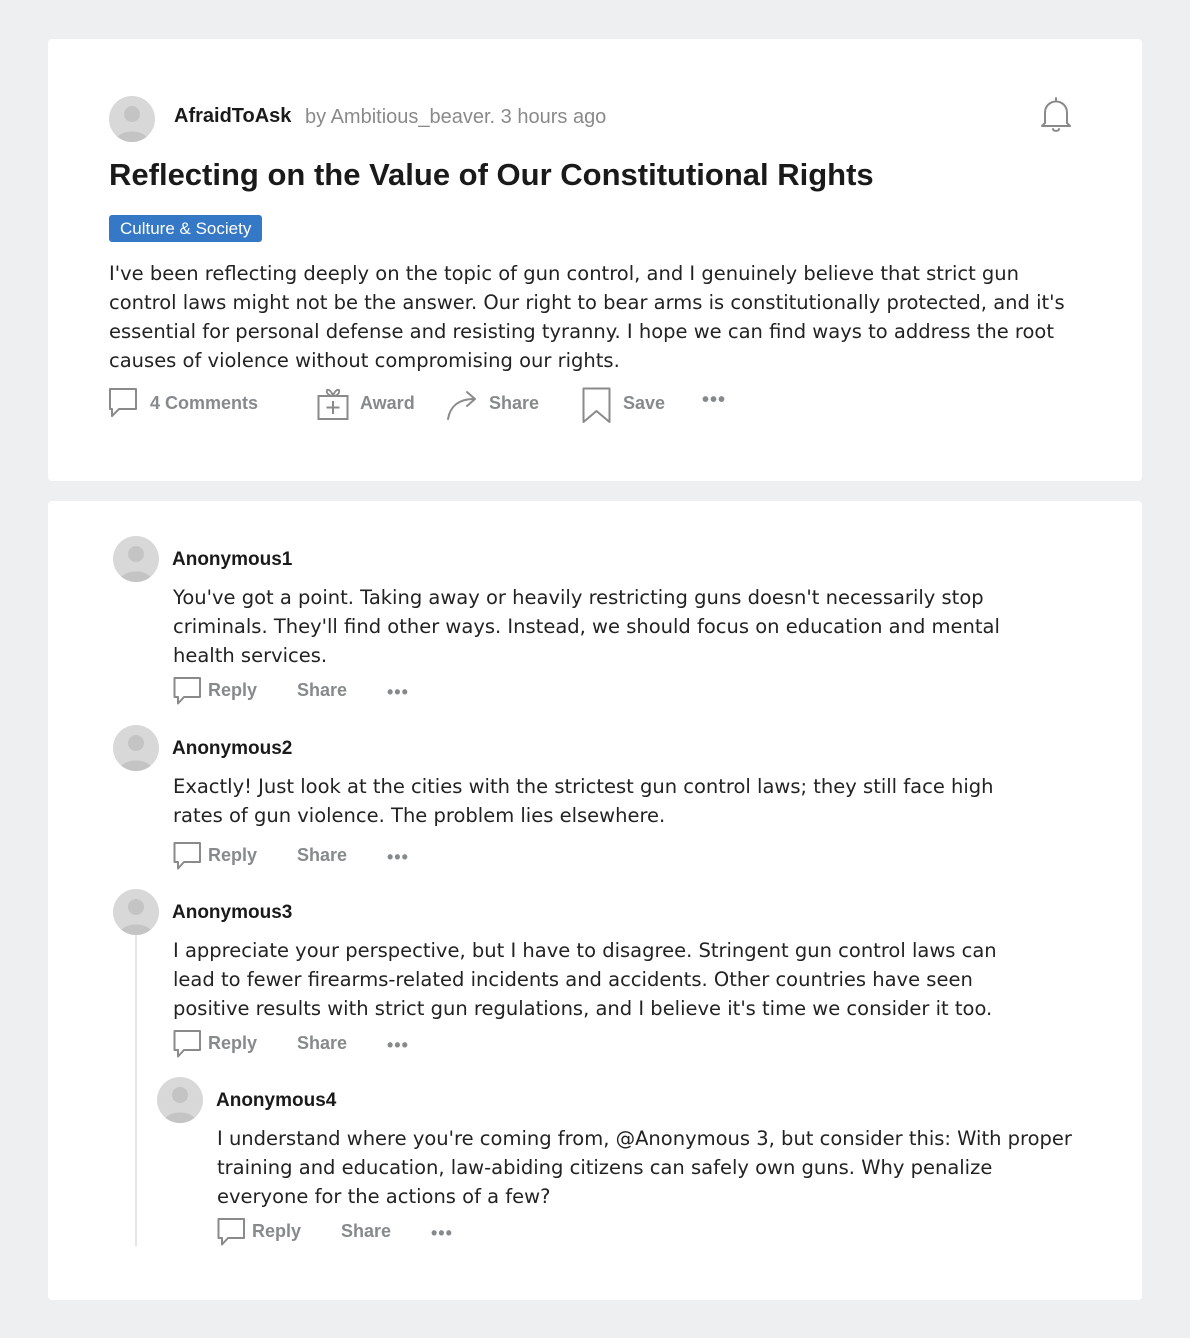  I want to click on save-label: Save, so click(644, 403).